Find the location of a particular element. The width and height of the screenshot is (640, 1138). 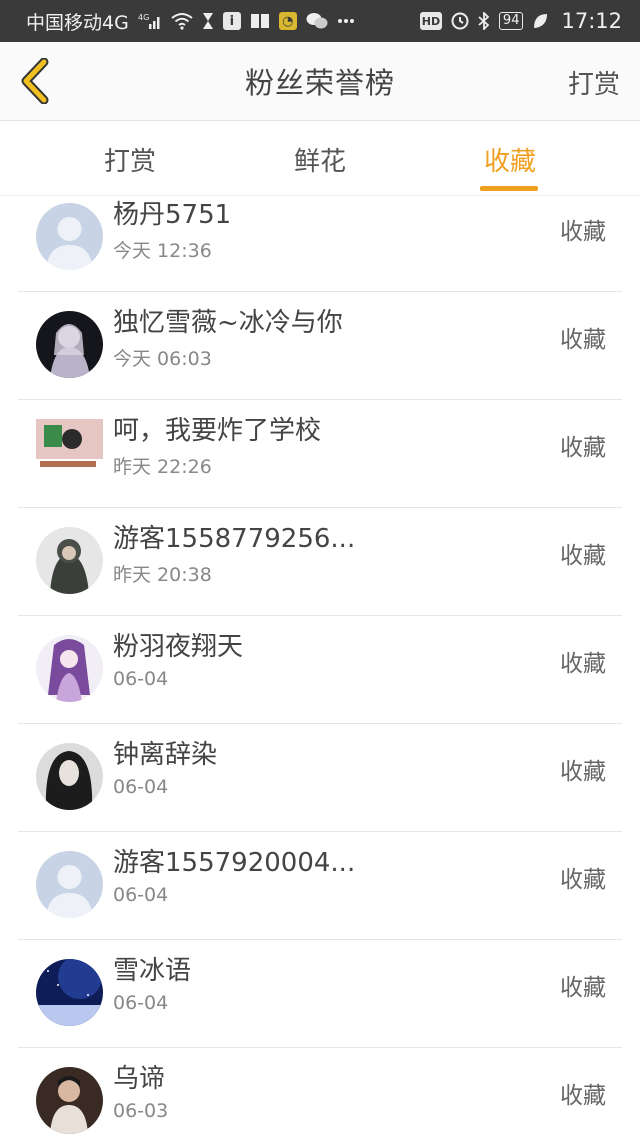

list-item: 钟离辞染 06-04 收藏 is located at coordinates (320, 778).